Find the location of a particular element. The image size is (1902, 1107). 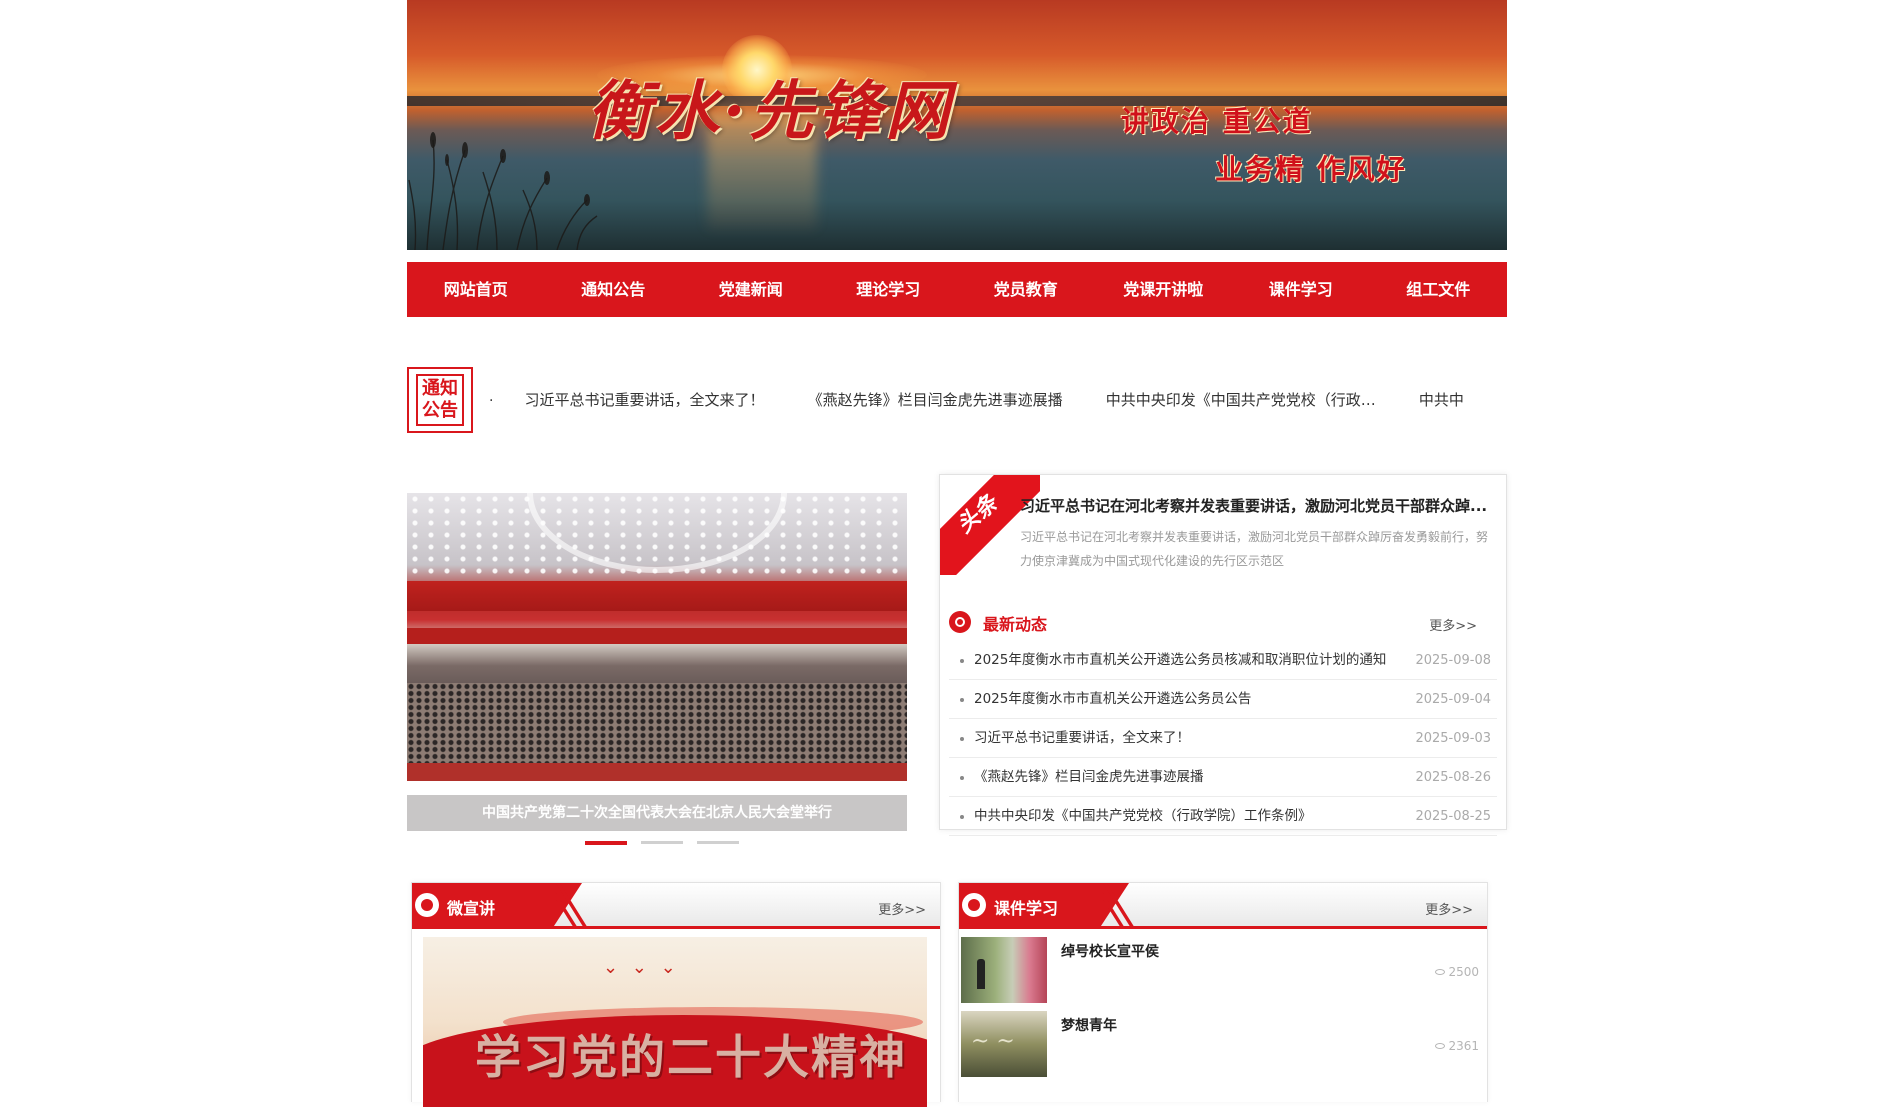

list-item: 《燕赵先锋》栏目闫金虎先进事迹展播 2025-08-26 is located at coordinates (1223, 777).